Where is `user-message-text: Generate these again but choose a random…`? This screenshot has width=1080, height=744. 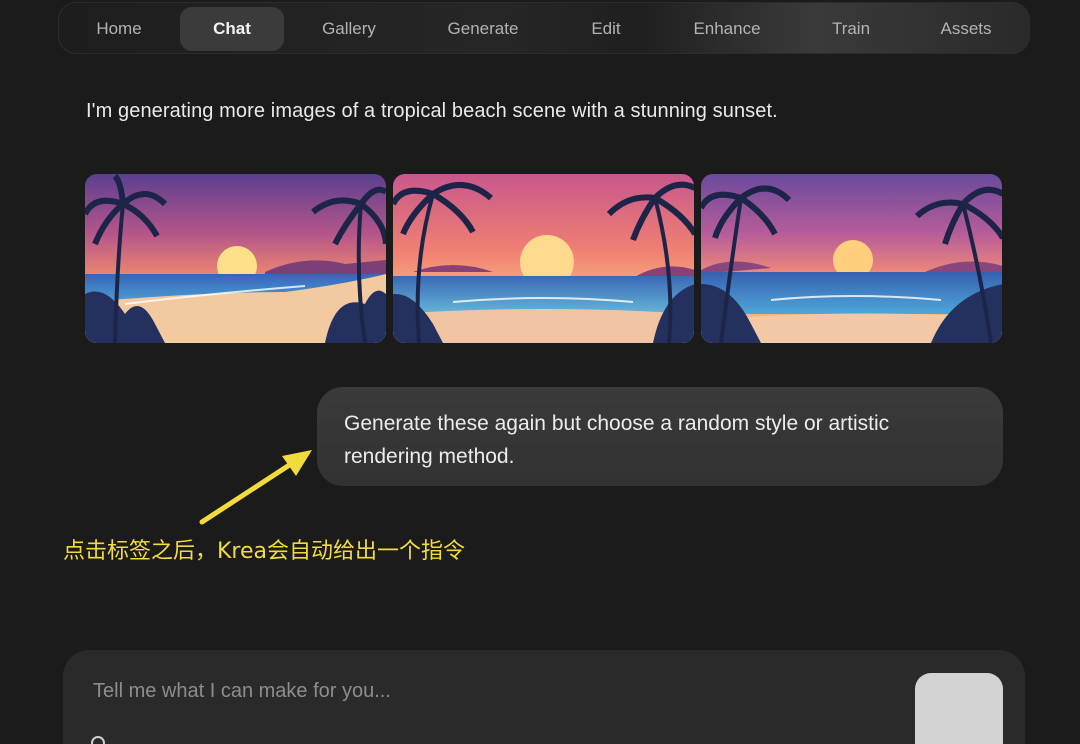
user-message-text: Generate these again but choose a random… is located at coordinates (617, 440).